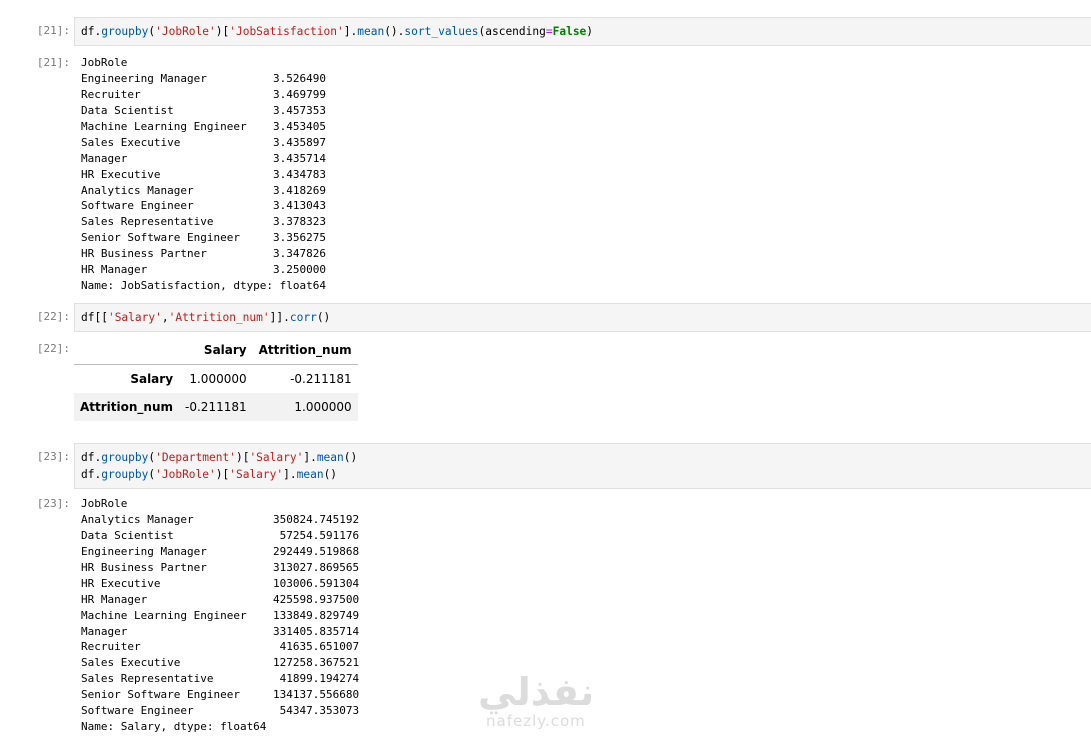 The height and width of the screenshot is (742, 1091). I want to click on code-token: corr, so click(303, 317).